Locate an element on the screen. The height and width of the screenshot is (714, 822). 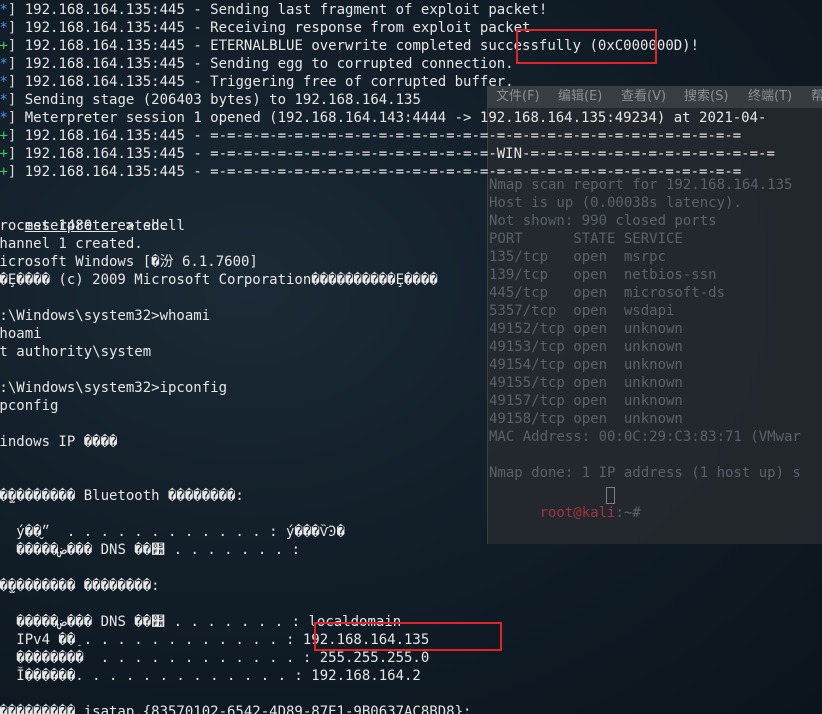
shell-line: ipconfig is located at coordinates (29, 406).